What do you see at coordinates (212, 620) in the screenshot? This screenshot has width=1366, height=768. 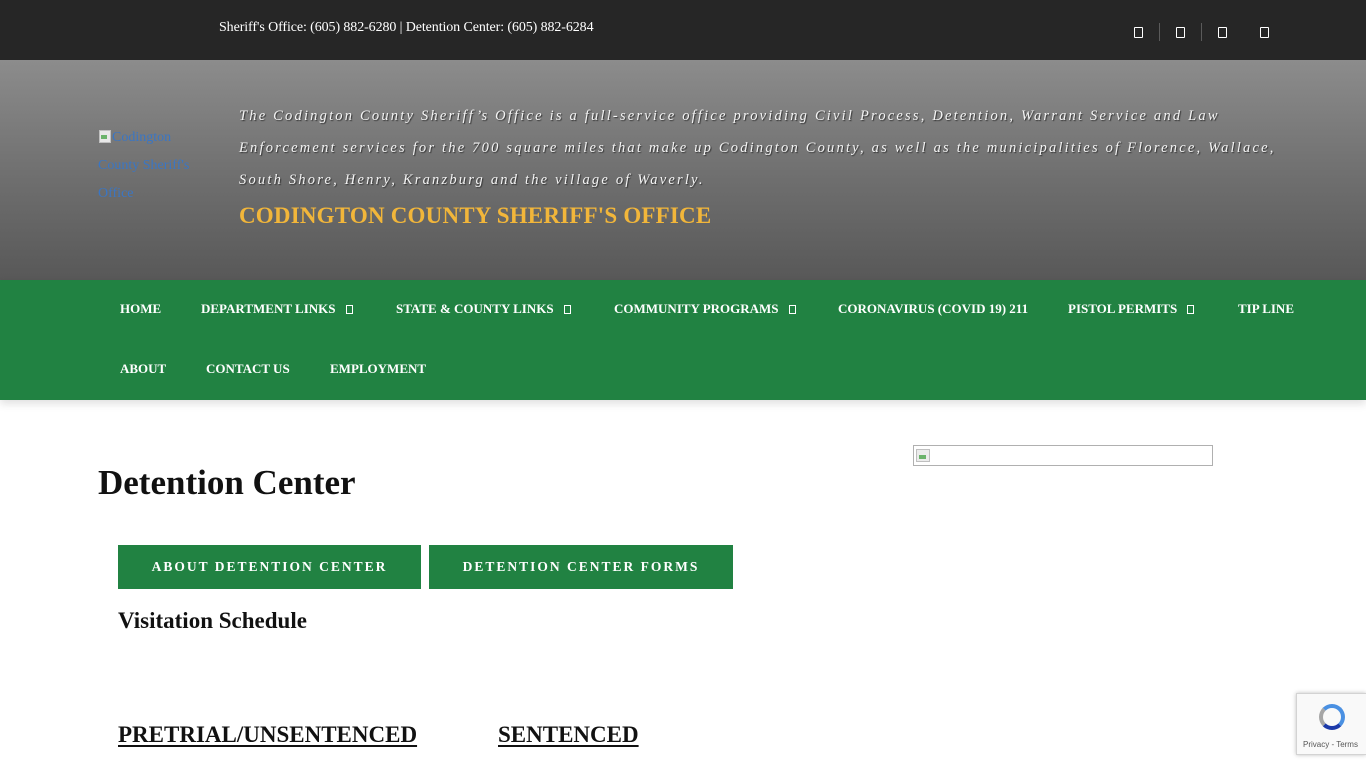 I see `visitation-schedule-heading: Visitation Schedule` at bounding box center [212, 620].